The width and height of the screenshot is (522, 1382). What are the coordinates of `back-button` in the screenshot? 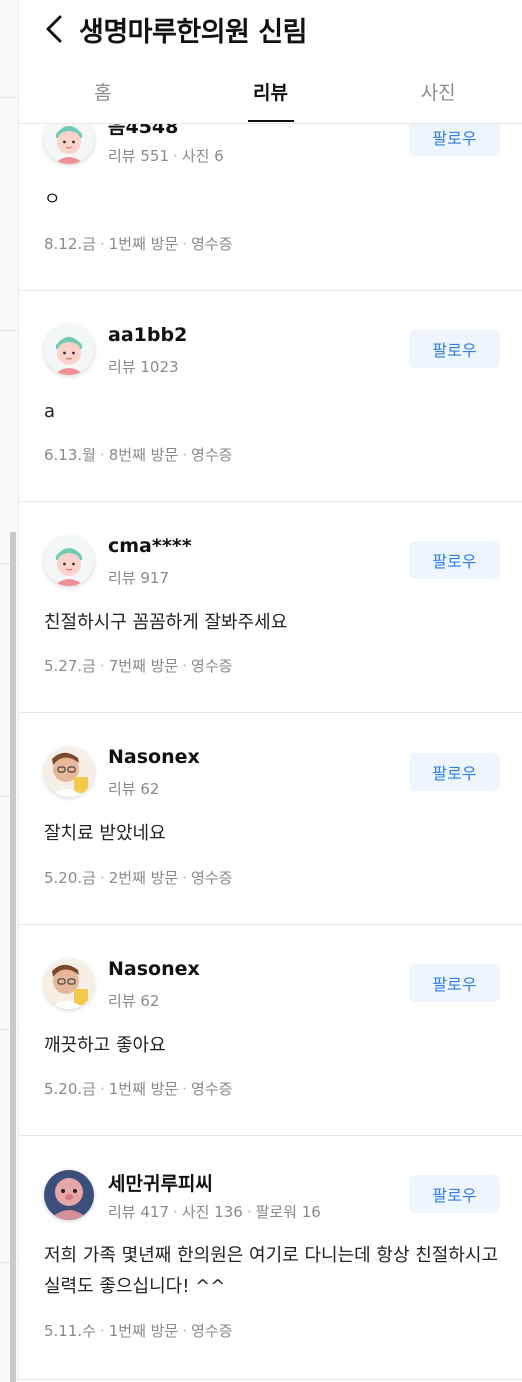 It's located at (54, 29).